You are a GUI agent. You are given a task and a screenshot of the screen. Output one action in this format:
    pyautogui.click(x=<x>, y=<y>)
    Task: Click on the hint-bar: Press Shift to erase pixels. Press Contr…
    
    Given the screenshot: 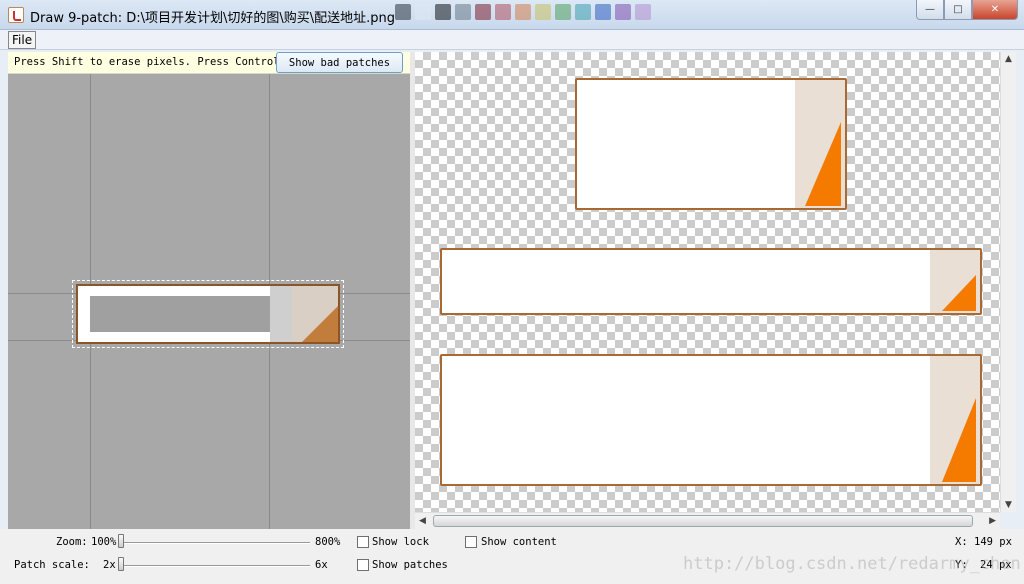 What is the action you would take?
    pyautogui.click(x=209, y=63)
    